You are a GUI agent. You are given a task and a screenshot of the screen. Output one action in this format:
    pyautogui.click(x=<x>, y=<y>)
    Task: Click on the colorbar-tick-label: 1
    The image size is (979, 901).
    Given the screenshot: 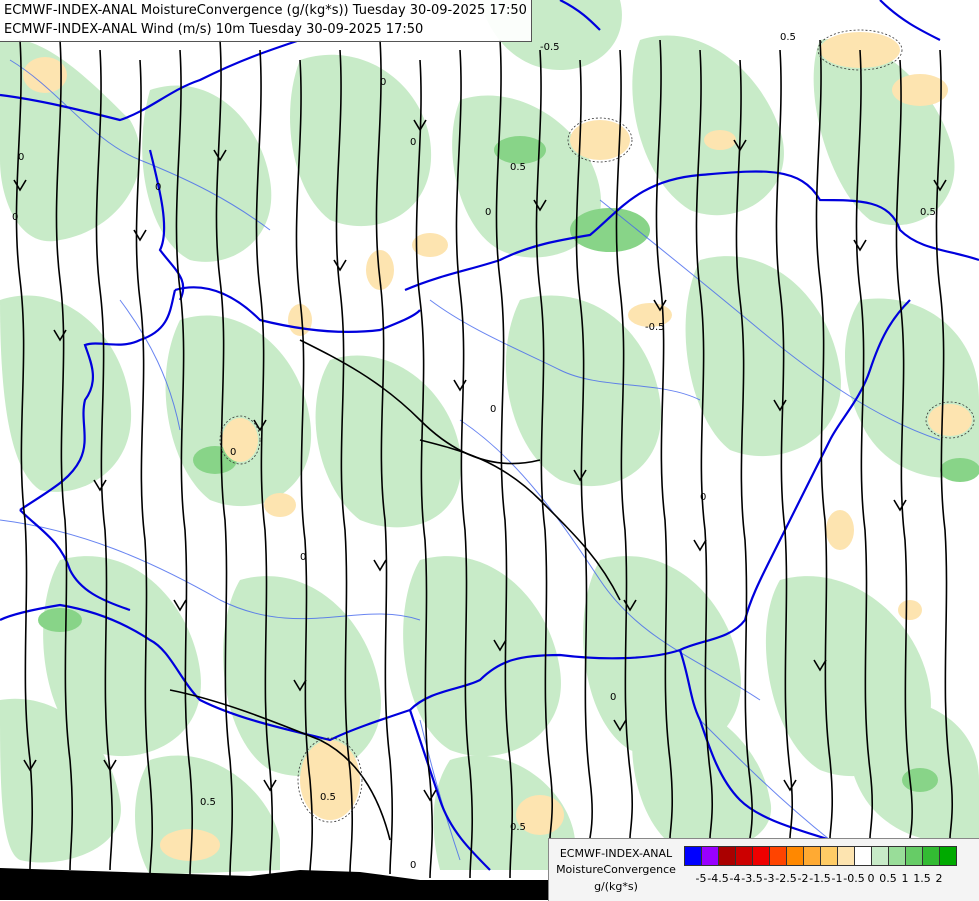 What is the action you would take?
    pyautogui.click(x=905, y=878)
    